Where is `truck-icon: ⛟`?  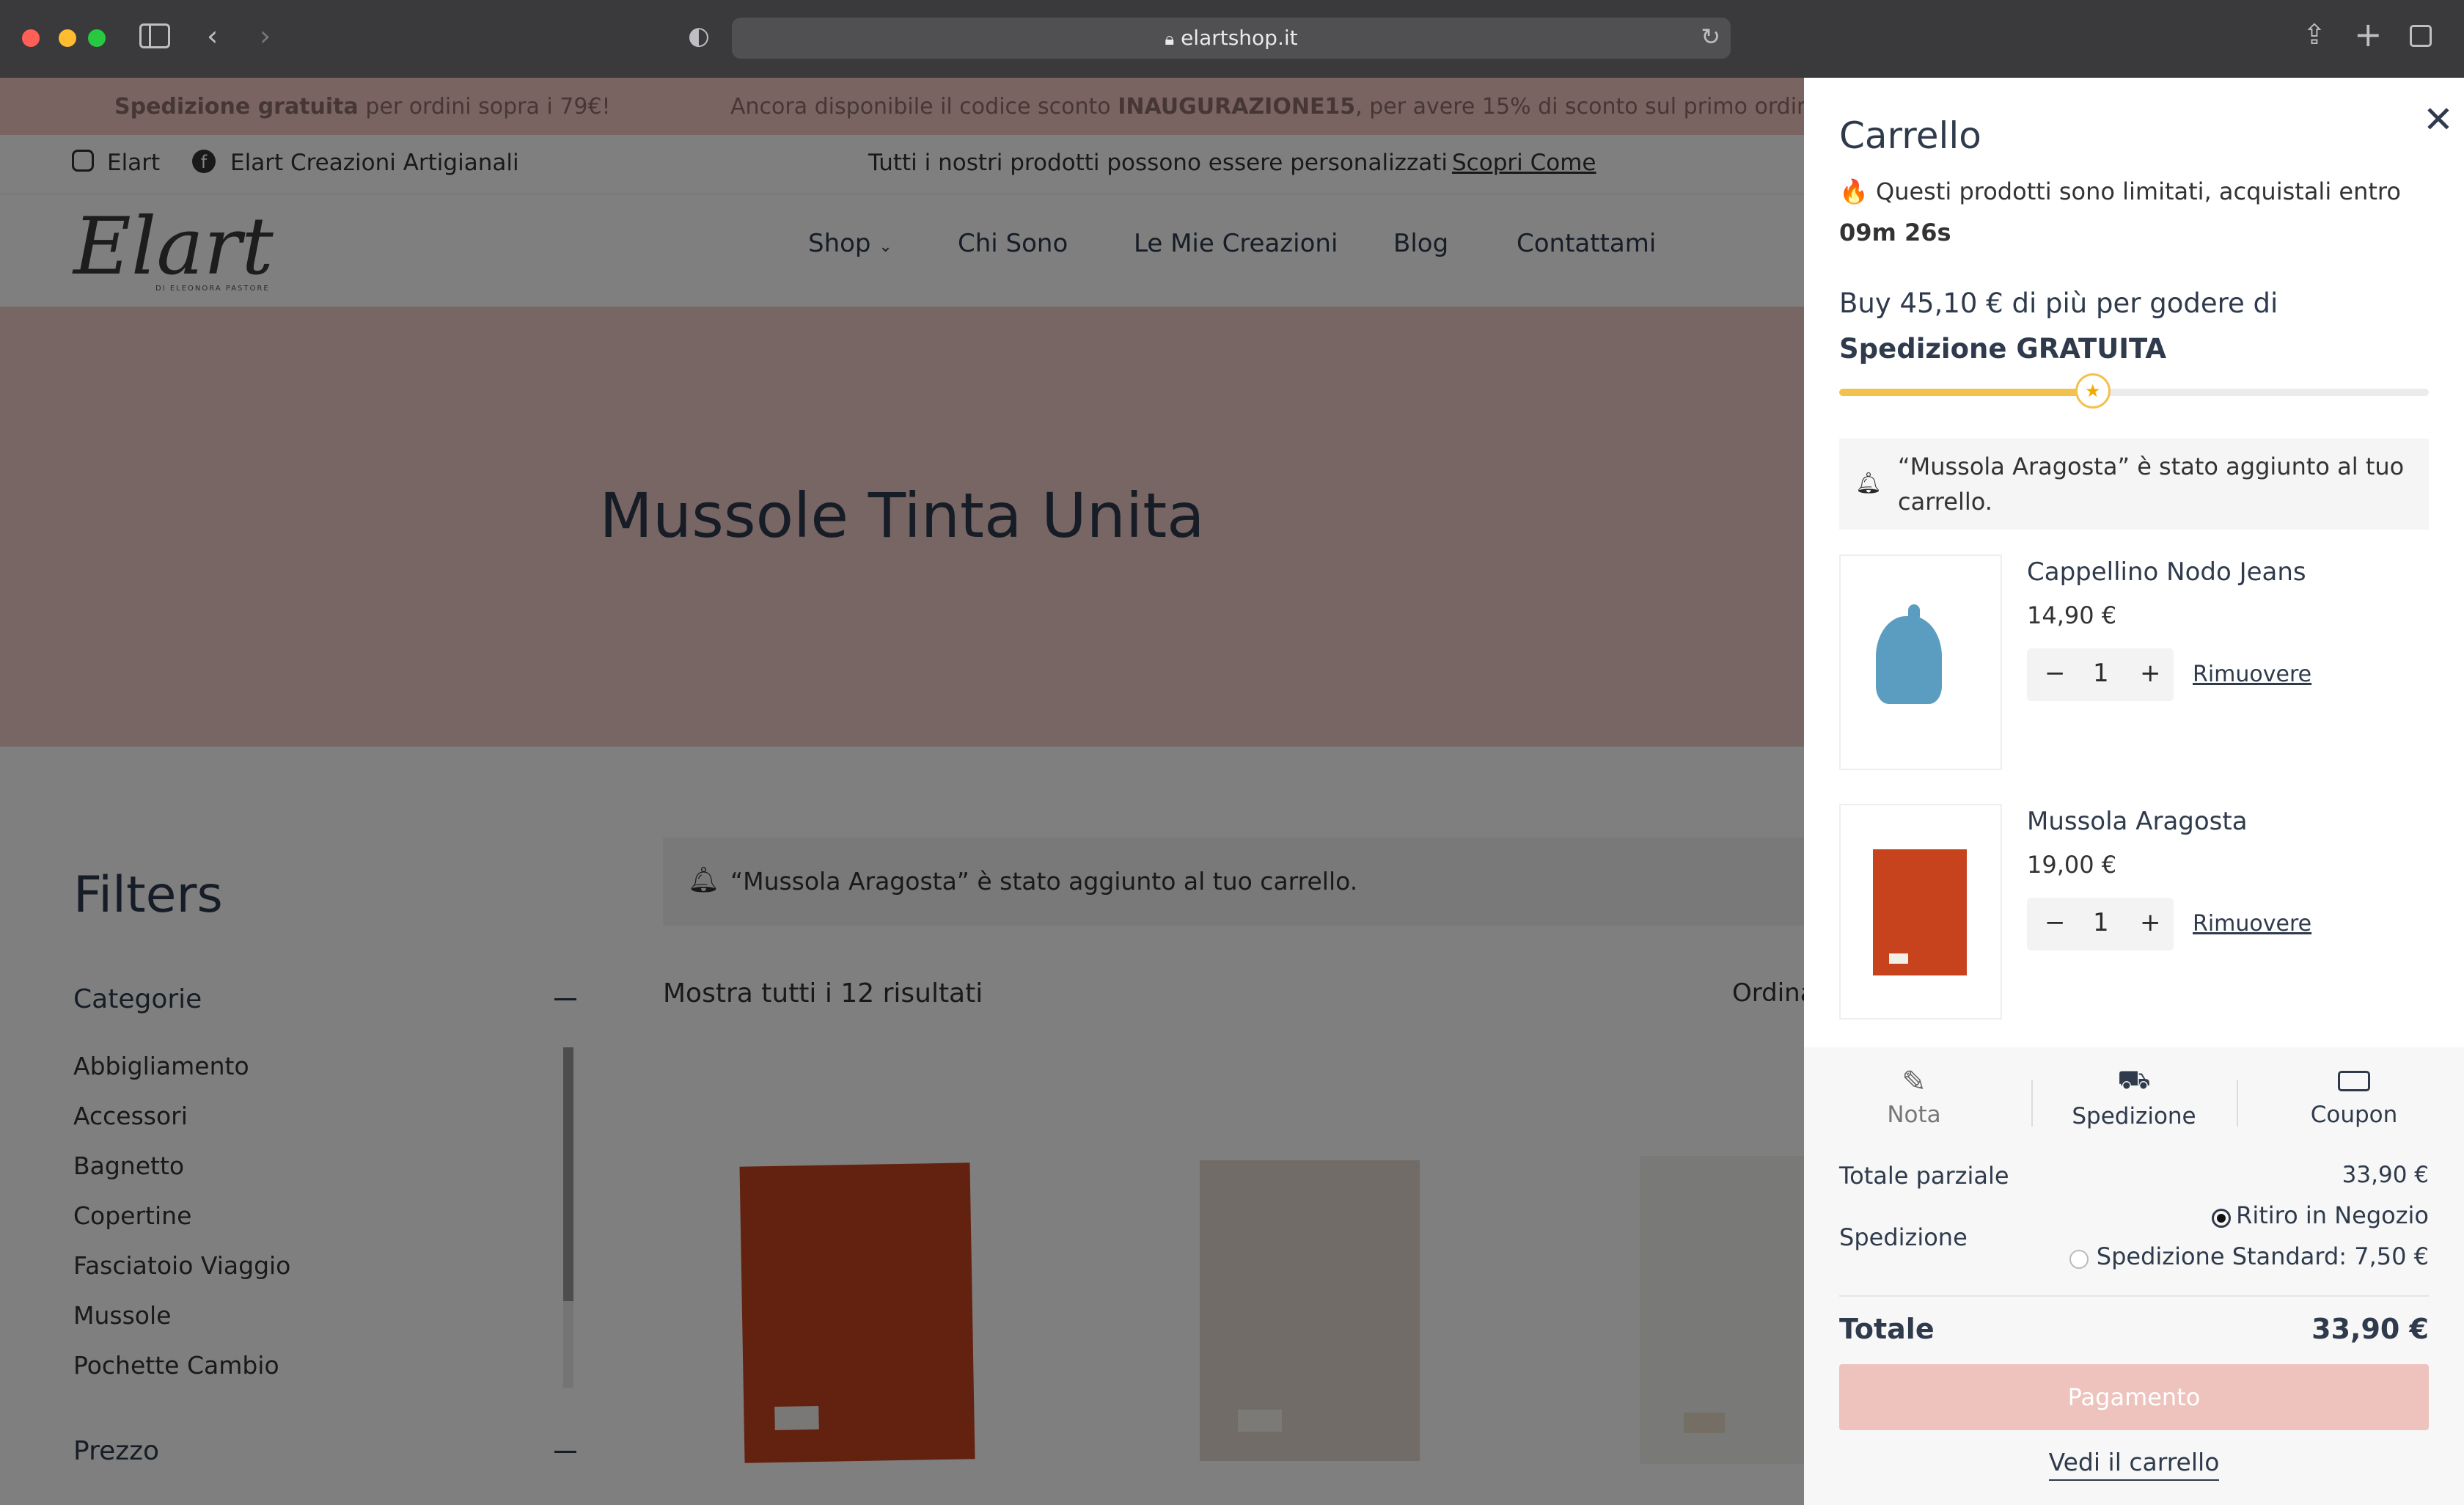 truck-icon: ⛟ is located at coordinates (2134, 1080).